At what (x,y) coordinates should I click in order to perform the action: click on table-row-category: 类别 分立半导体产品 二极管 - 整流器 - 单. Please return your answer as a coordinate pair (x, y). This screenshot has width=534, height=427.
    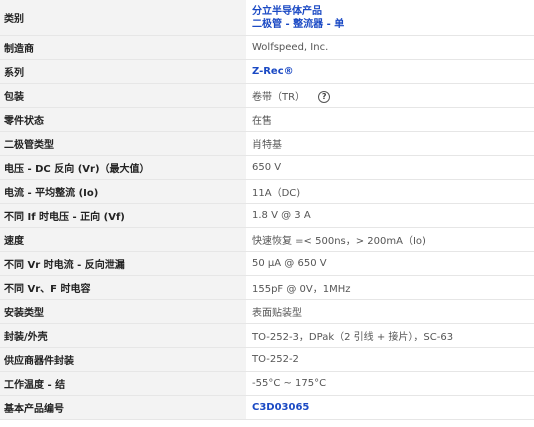
    Looking at the image, I should click on (267, 18).